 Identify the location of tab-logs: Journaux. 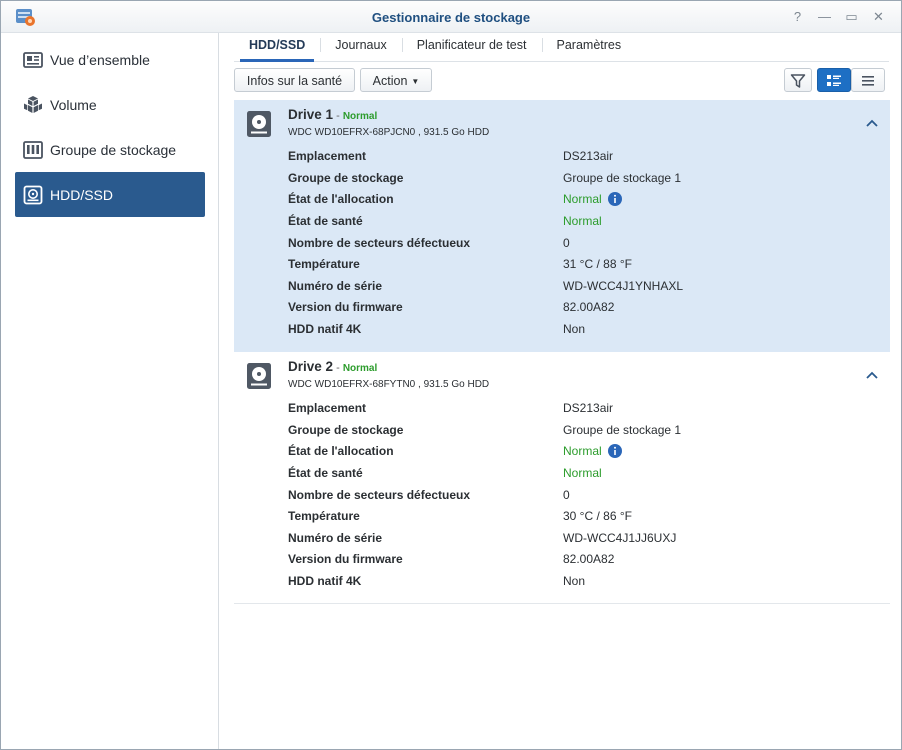
(360, 47).